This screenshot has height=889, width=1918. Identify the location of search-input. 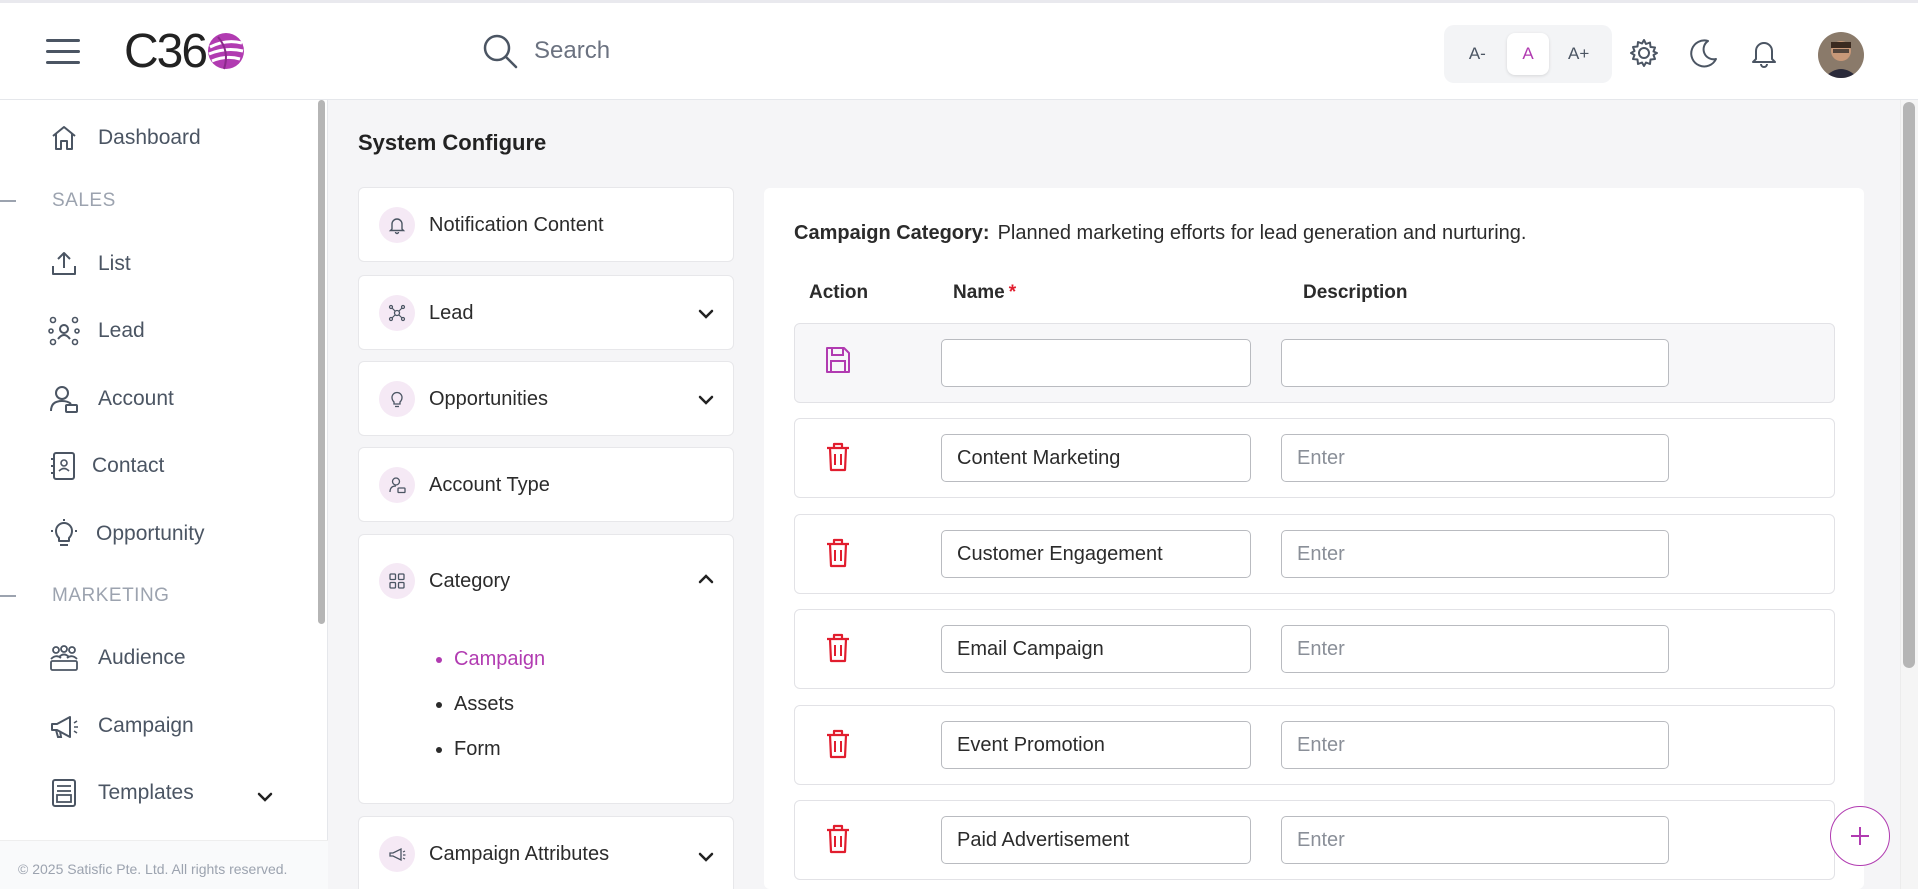
(694, 51).